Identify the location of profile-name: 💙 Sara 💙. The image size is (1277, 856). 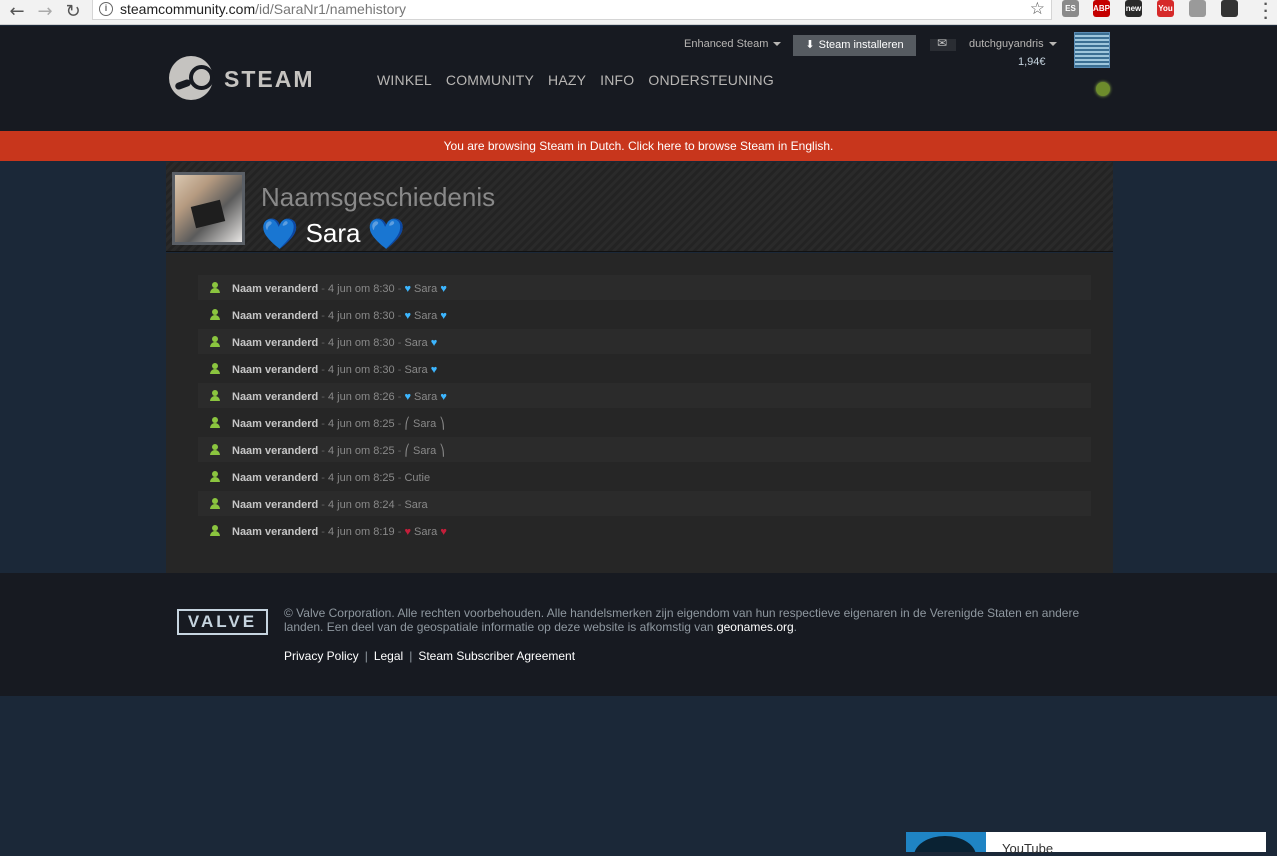
(333, 234).